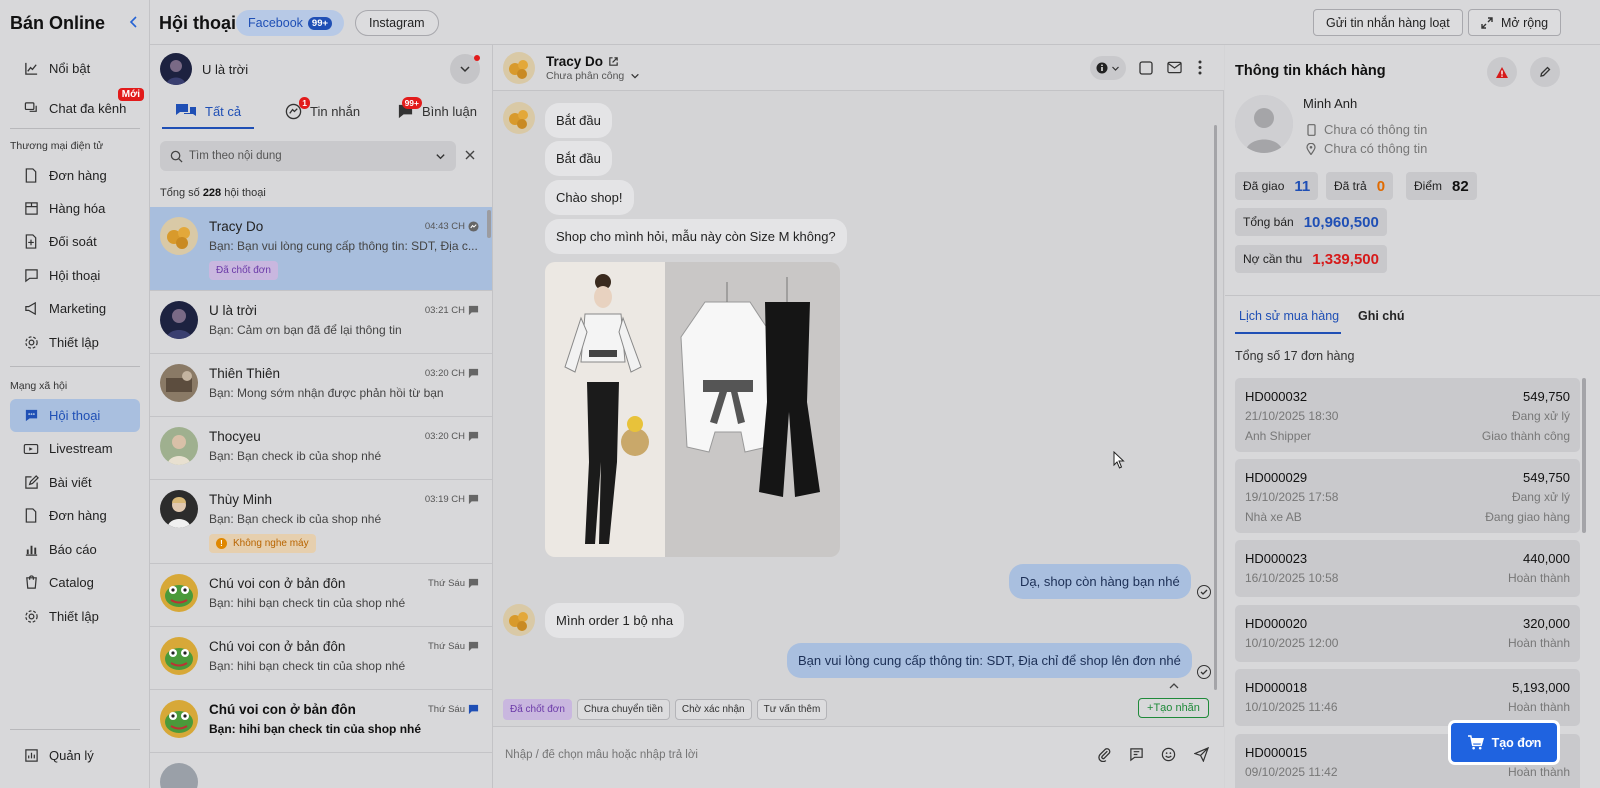 This screenshot has width=1600, height=788. I want to click on nav-thiet-lap-social: Thiết lập, so click(75, 616).